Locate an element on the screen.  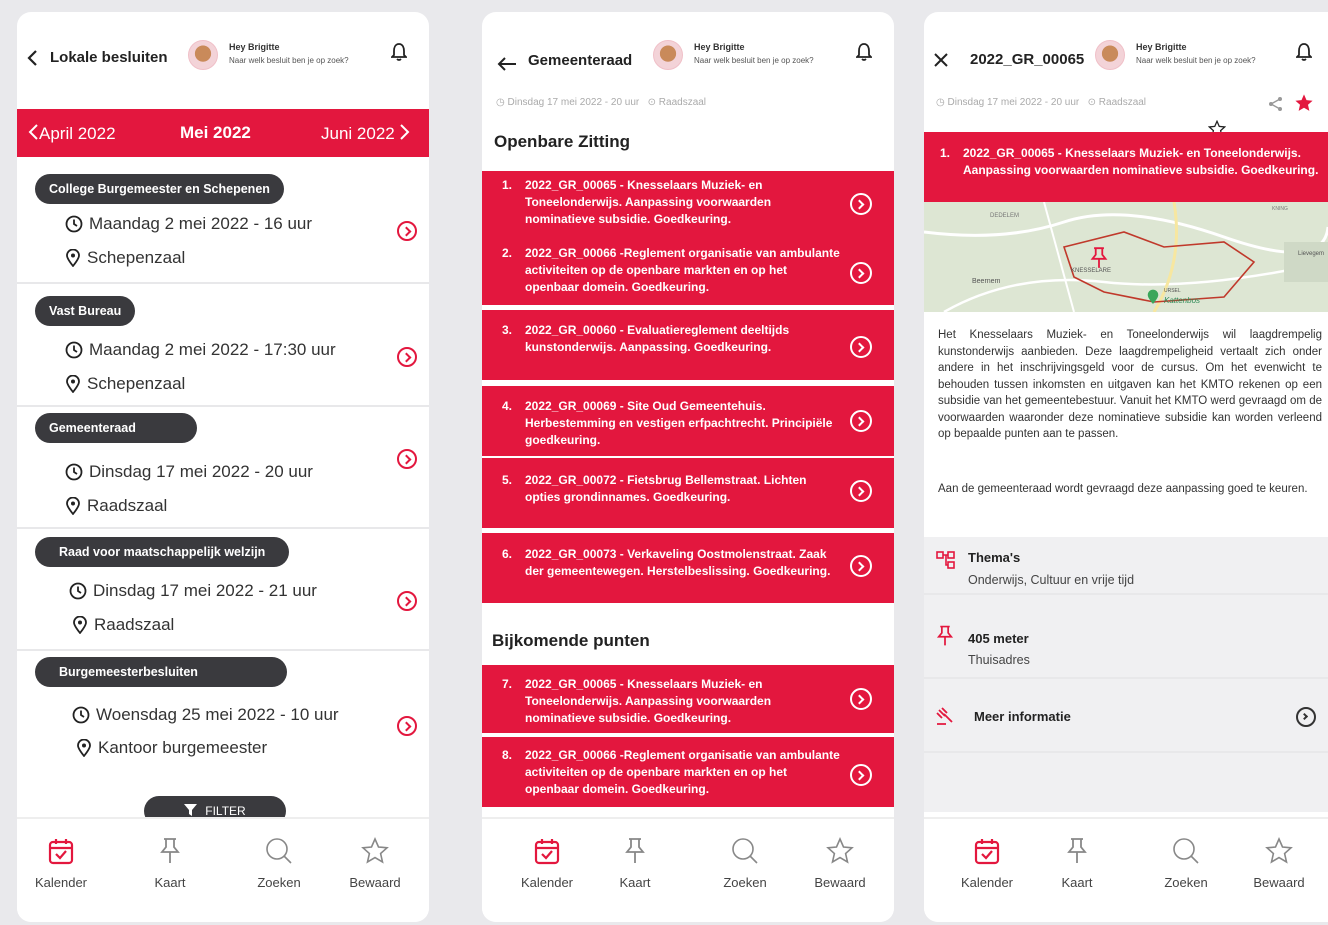
event-place-row: Schepenzaal is located at coordinates (125, 258).